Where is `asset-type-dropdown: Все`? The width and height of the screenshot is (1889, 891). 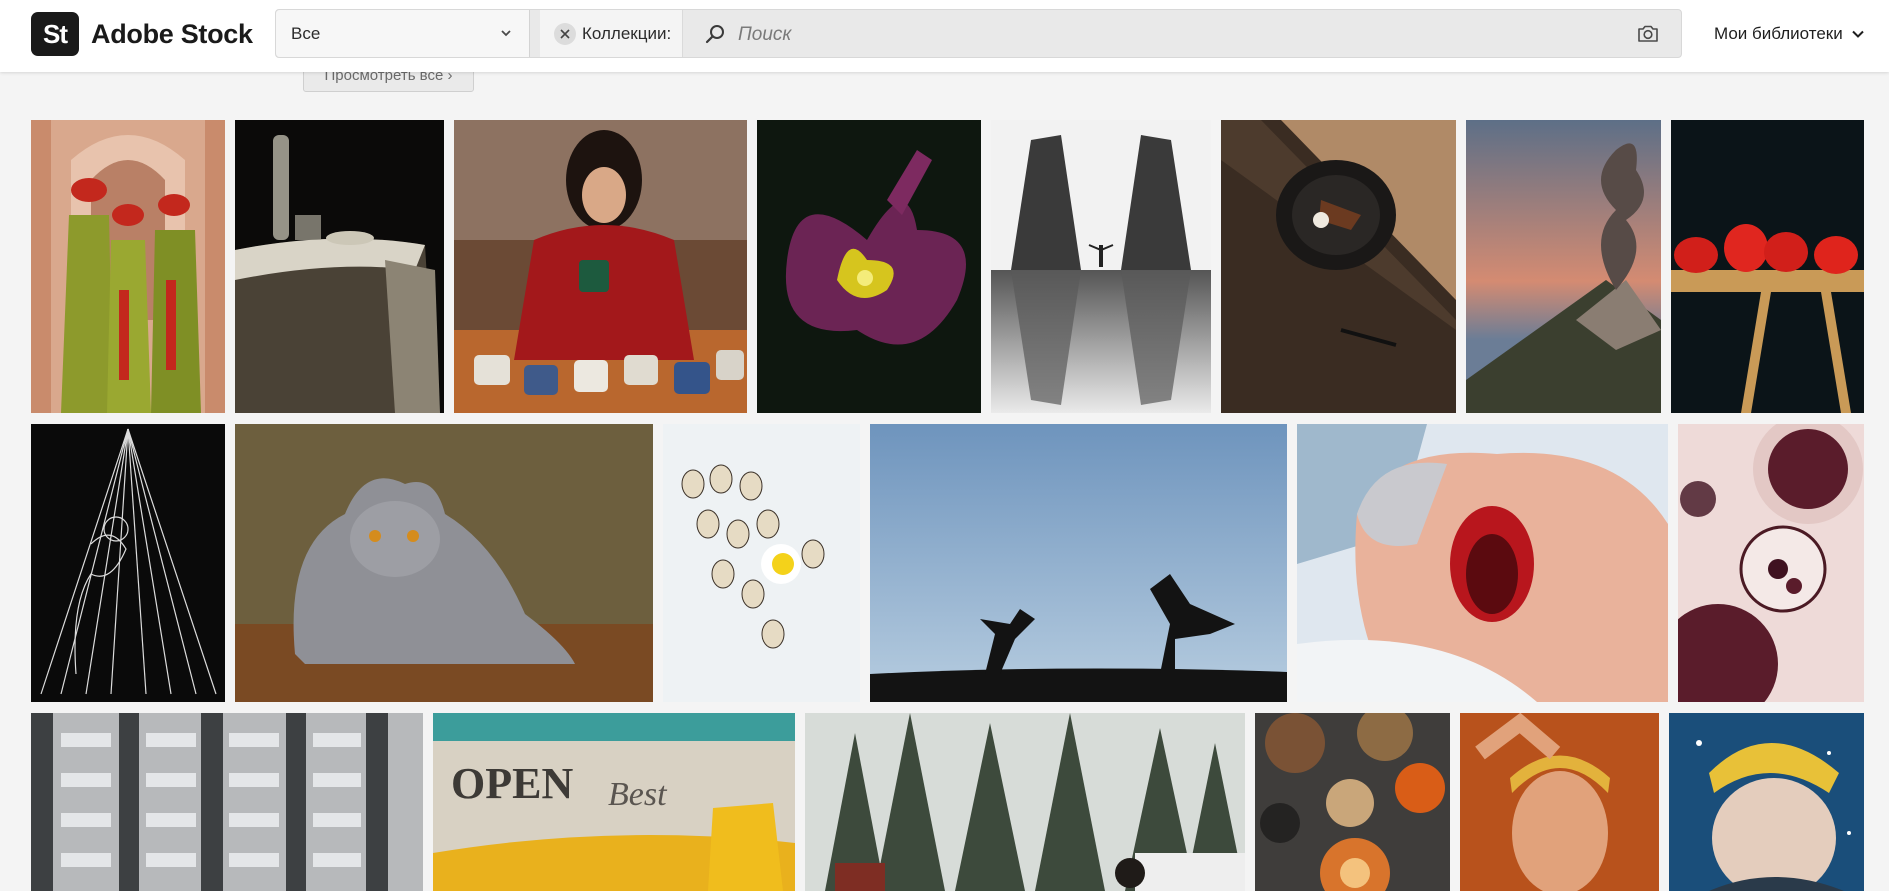 asset-type-dropdown: Все is located at coordinates (403, 33).